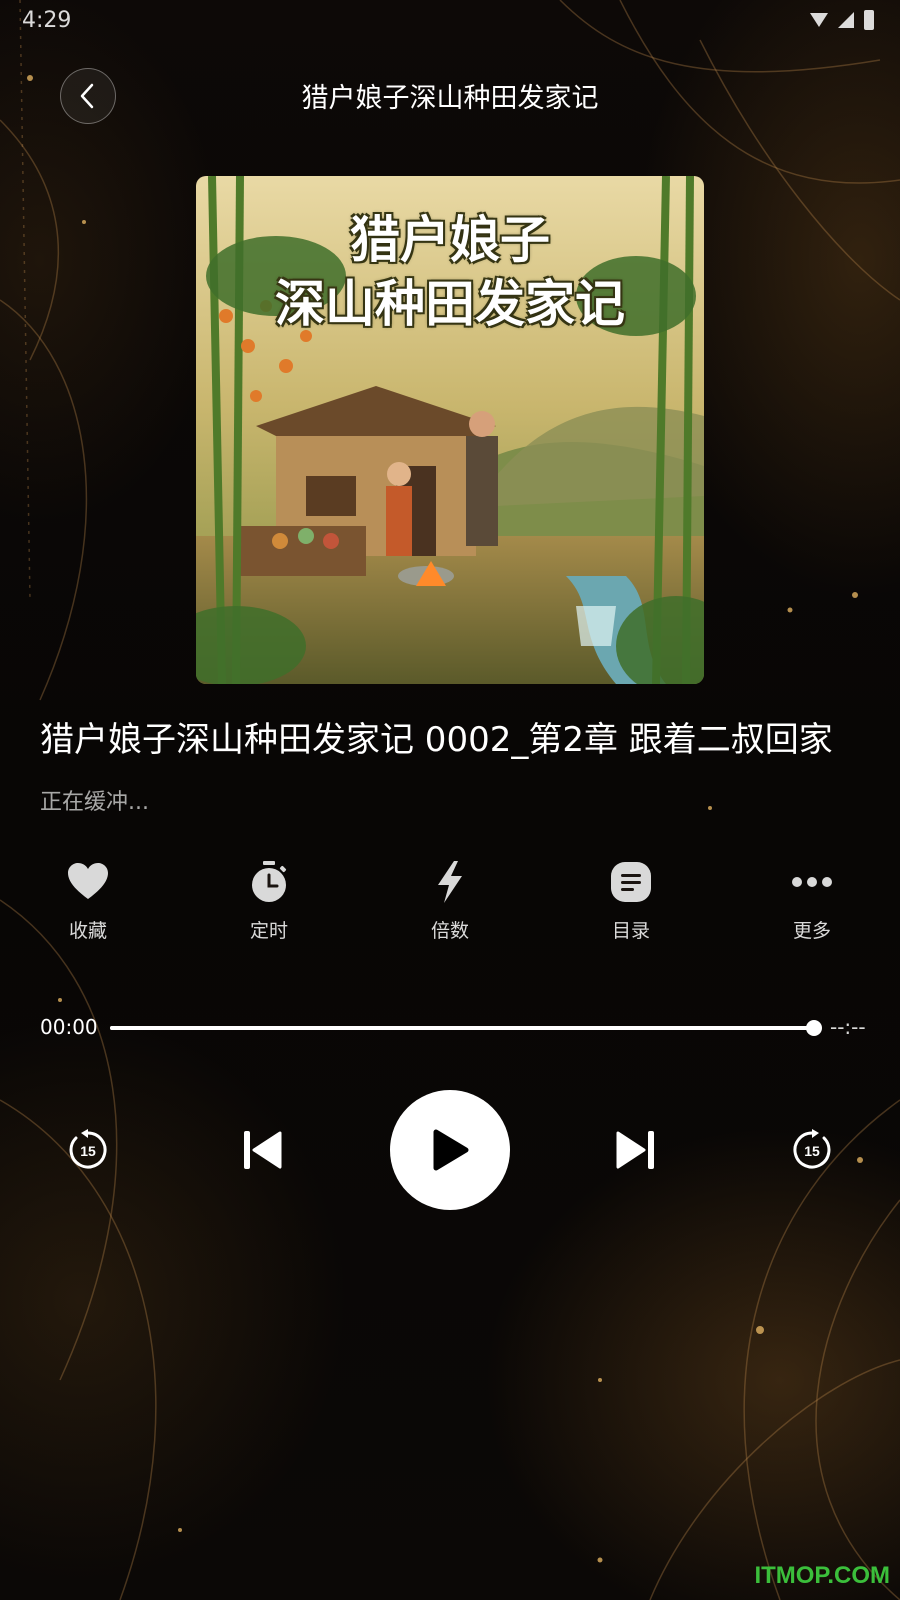 This screenshot has height=1600, width=900. I want to click on catalog-button: 目录, so click(631, 899).